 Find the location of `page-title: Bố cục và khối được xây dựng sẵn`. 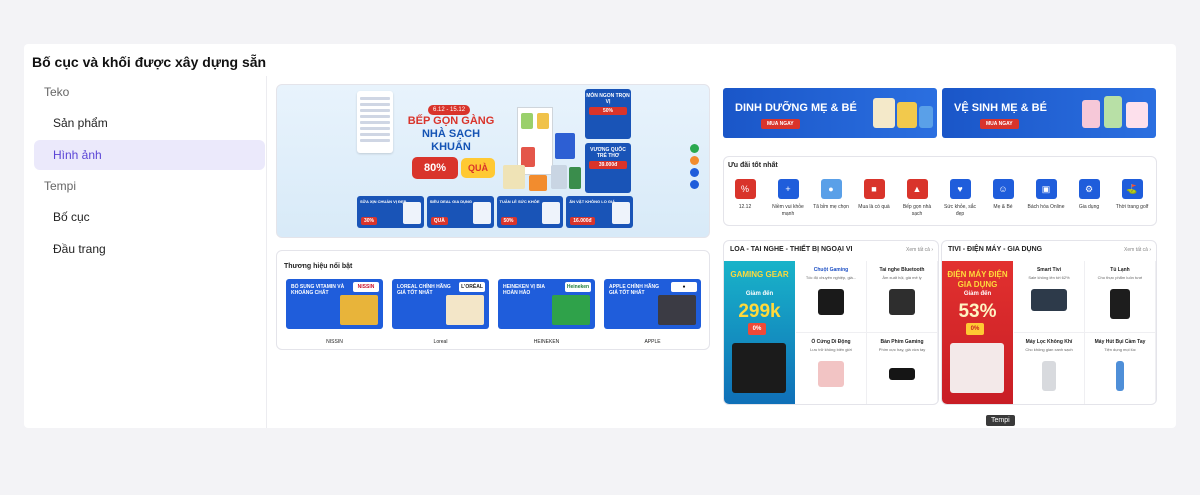

page-title: Bố cục và khối được xây dựng sẵn is located at coordinates (149, 62).